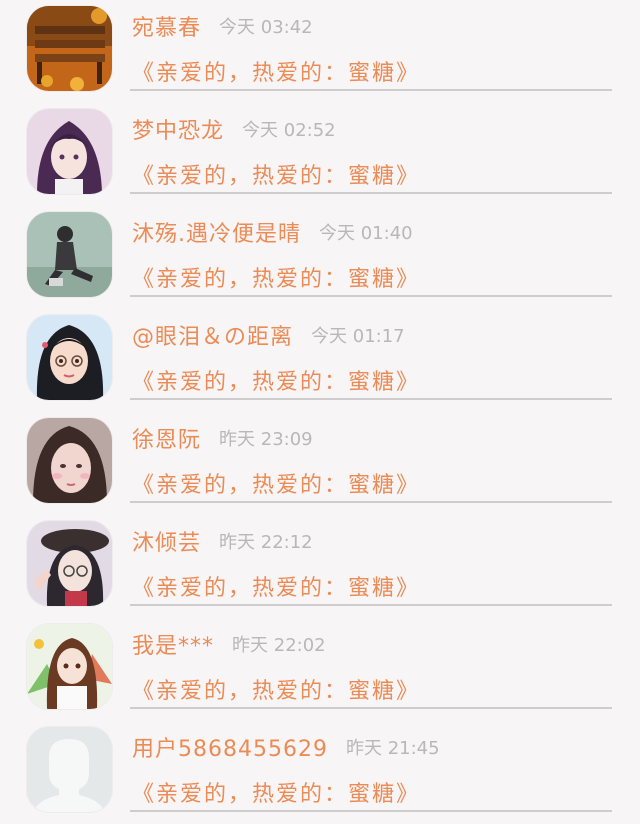 The height and width of the screenshot is (824, 640). I want to click on selfie-avatar-icon, so click(69, 460).